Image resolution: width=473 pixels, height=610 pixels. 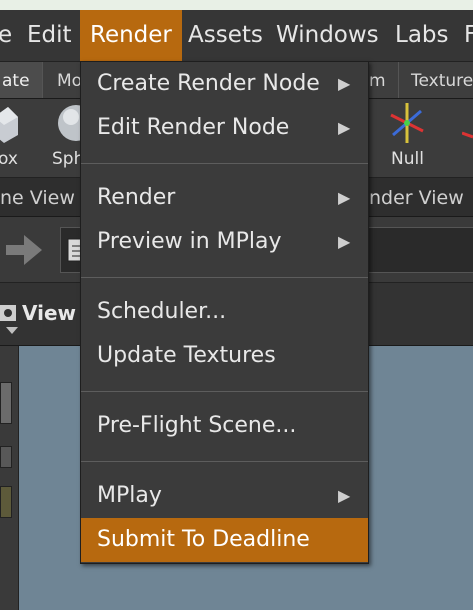 I want to click on forward-arrow-icon, so click(x=25, y=250).